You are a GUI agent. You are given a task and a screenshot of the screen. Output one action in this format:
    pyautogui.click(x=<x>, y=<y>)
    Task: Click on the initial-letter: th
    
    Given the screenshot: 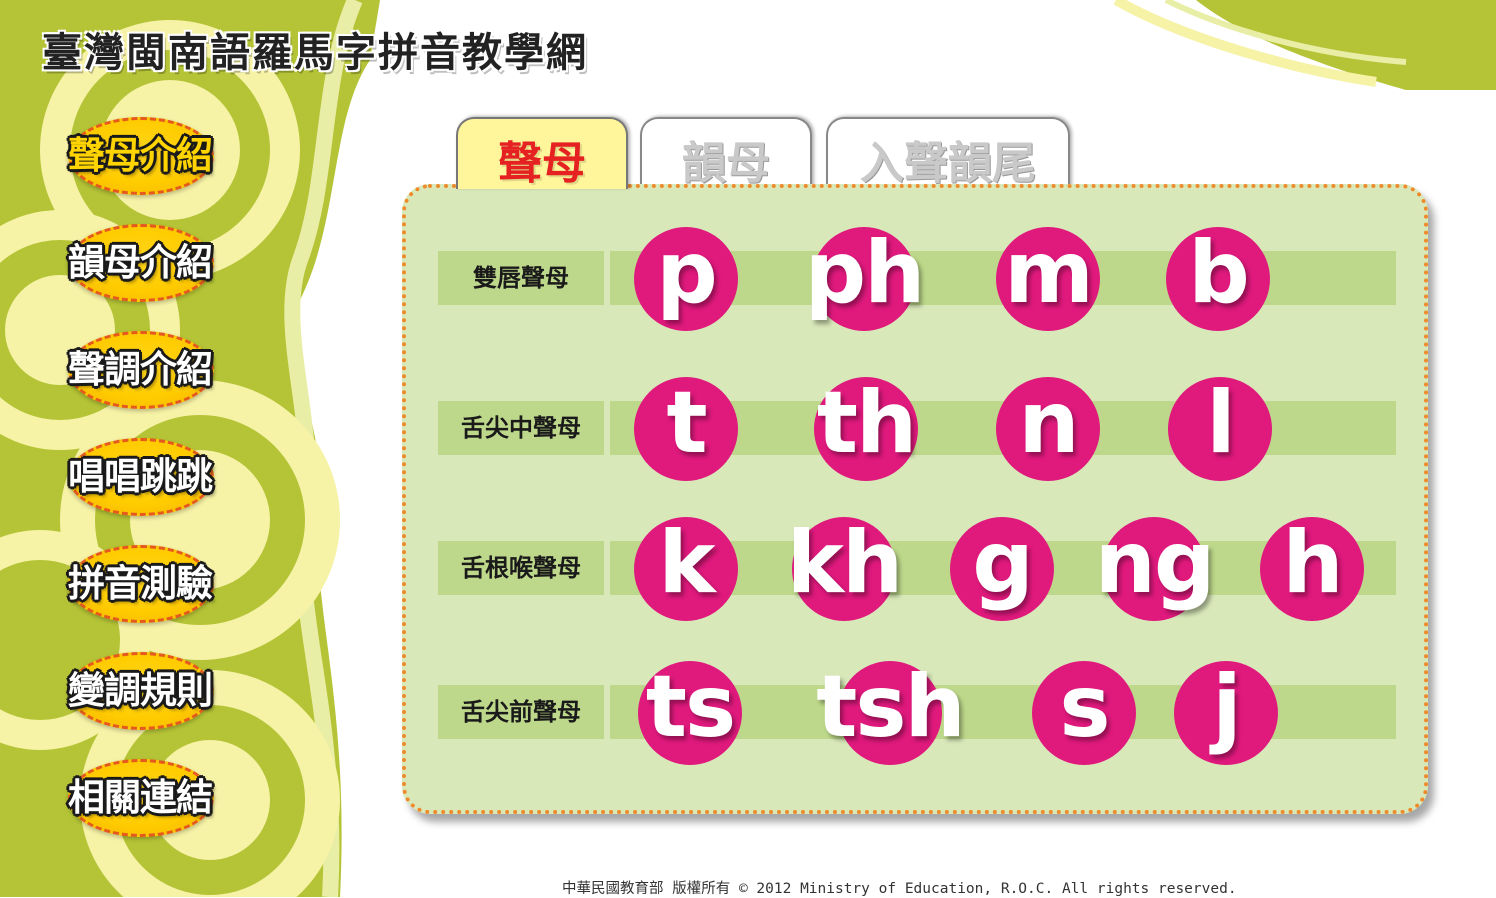 What is the action you would take?
    pyautogui.click(x=866, y=423)
    